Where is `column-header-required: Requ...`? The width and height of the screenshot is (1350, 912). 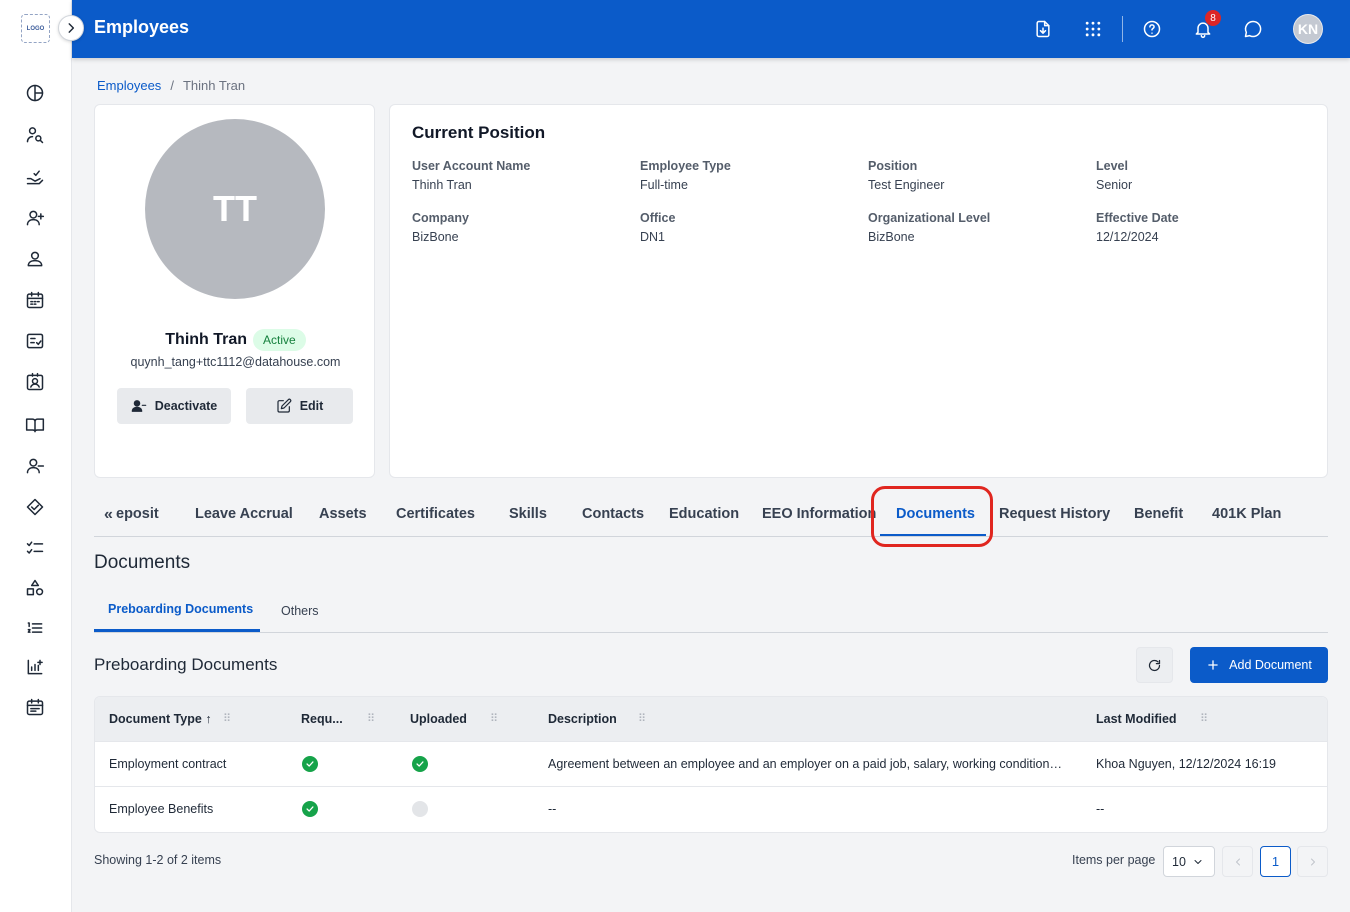
column-header-required: Requ... is located at coordinates (322, 719).